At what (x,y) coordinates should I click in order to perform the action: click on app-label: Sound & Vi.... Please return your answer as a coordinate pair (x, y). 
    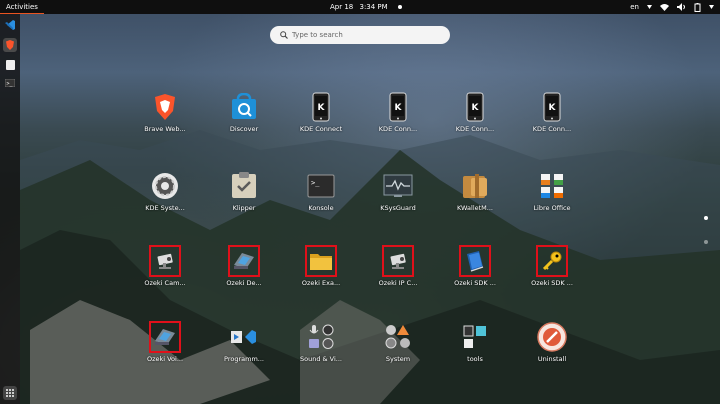
    Looking at the image, I should click on (321, 359).